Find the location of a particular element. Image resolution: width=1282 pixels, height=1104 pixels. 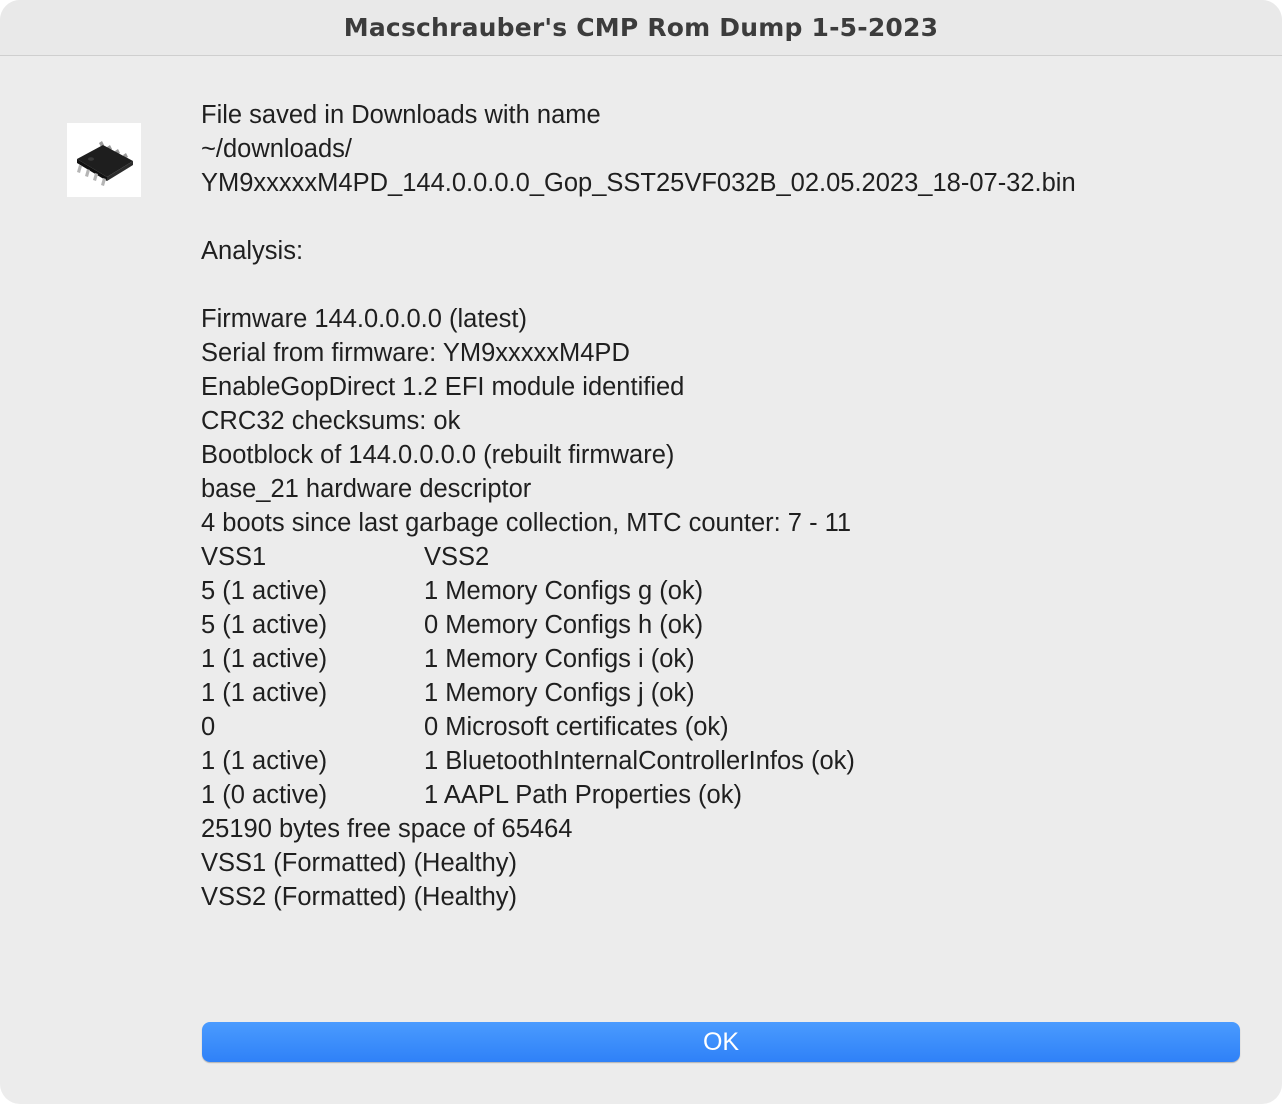

saved-line-1: File saved in Downloads with name is located at coordinates (401, 115).